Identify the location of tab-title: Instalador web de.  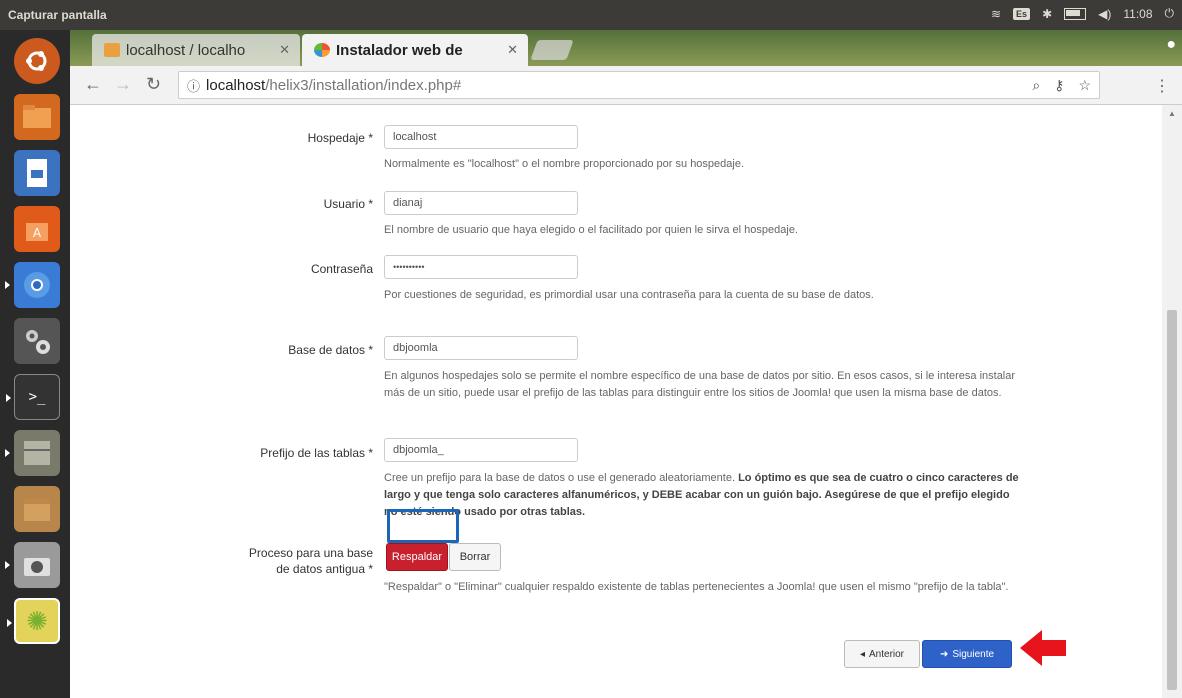
(399, 50).